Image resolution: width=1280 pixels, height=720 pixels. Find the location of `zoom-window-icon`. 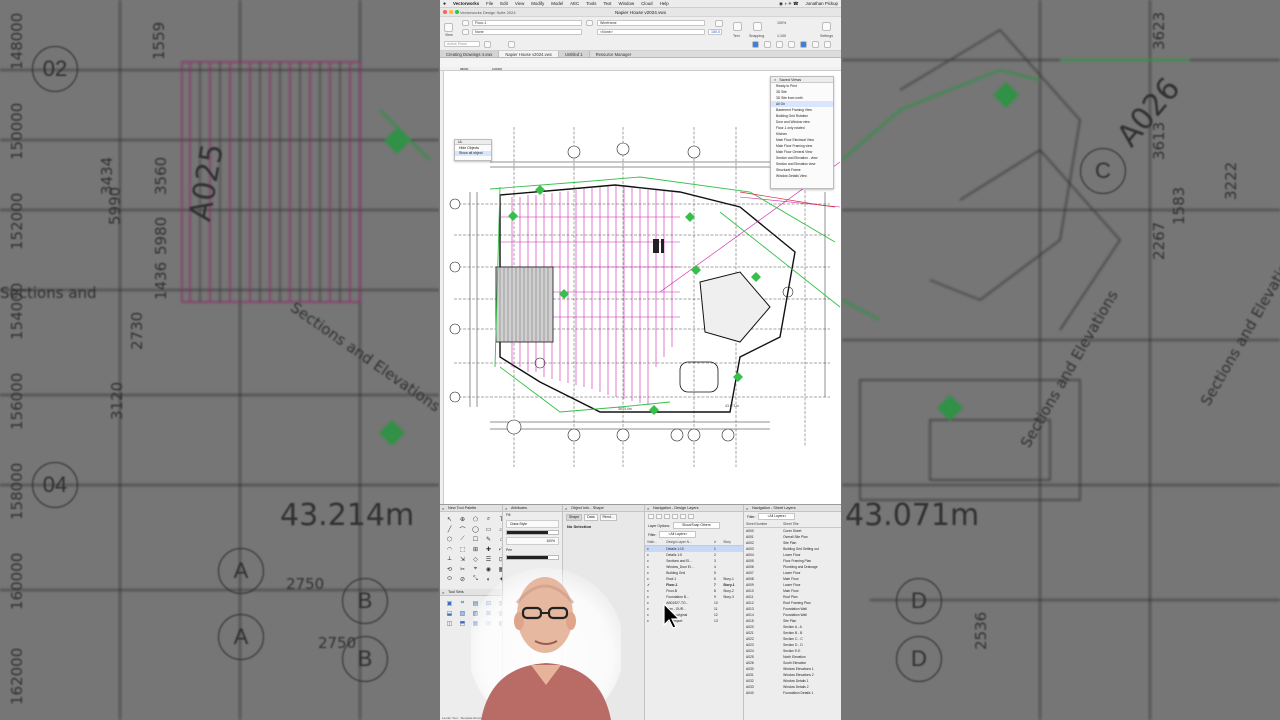

zoom-window-icon is located at coordinates (457, 12).